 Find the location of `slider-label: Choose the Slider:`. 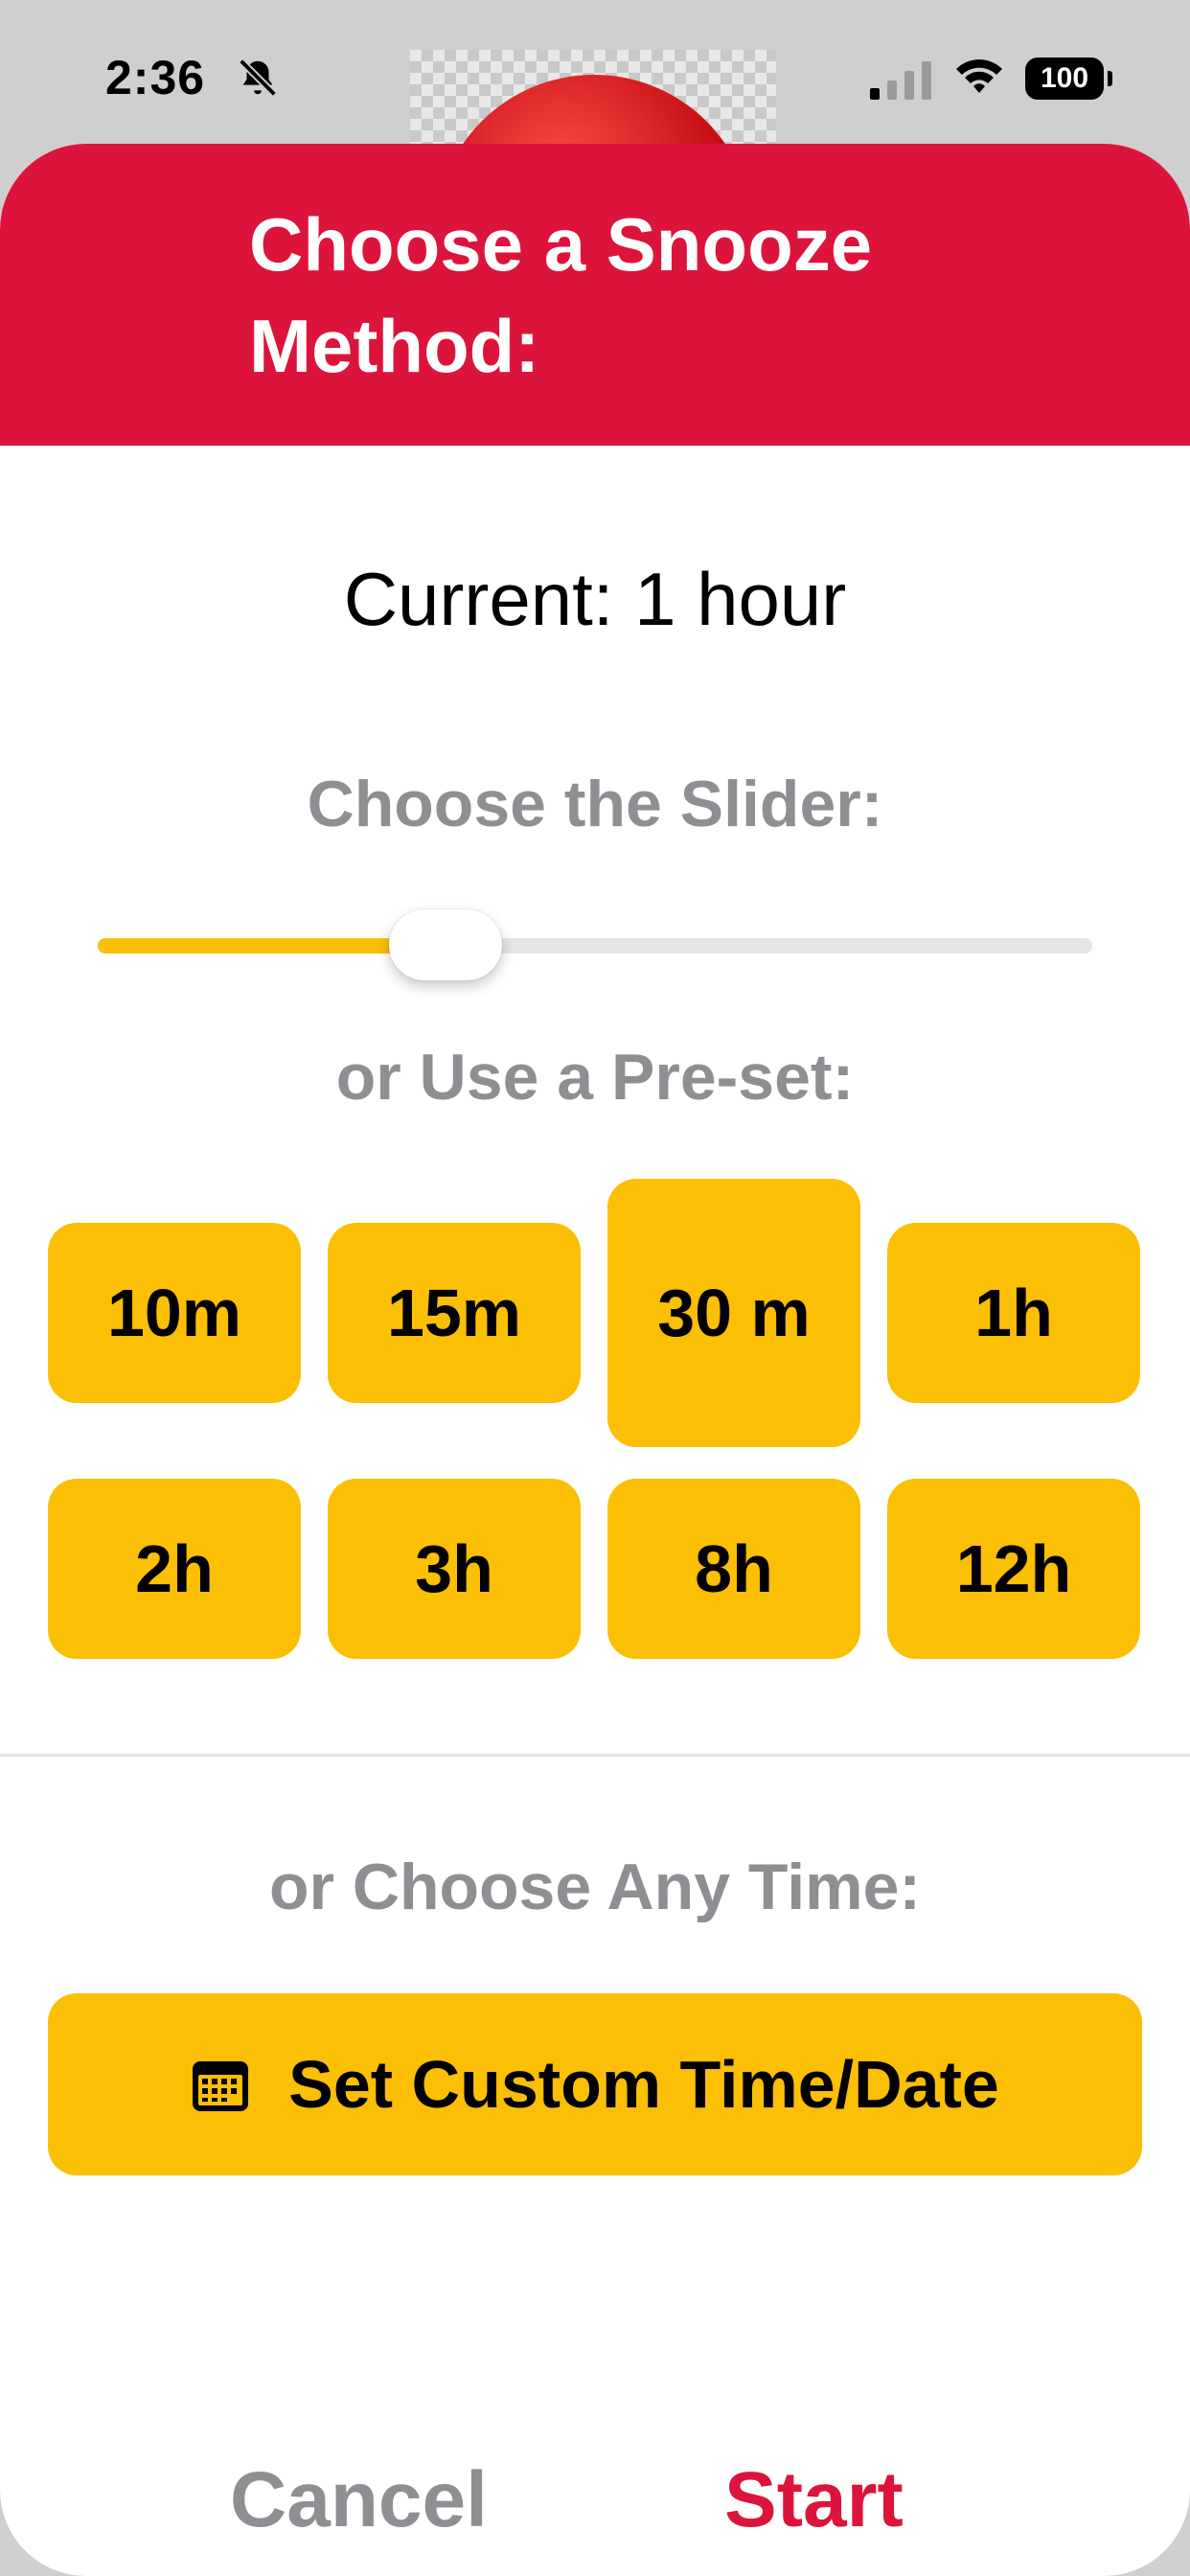

slider-label: Choose the Slider: is located at coordinates (595, 804).